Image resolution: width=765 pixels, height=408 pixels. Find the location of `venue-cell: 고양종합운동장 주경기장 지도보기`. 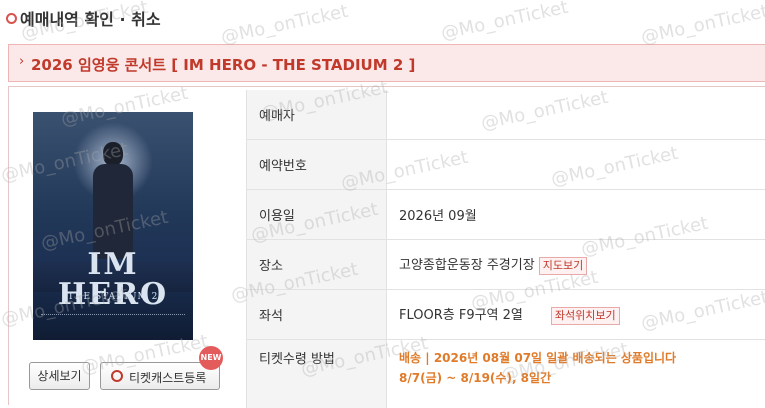

venue-cell: 고양종합운동장 주경기장 지도보기 is located at coordinates (576, 265).